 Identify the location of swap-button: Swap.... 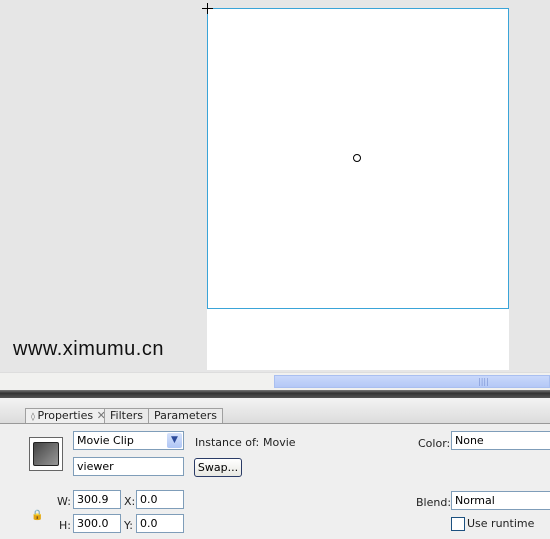
(218, 467).